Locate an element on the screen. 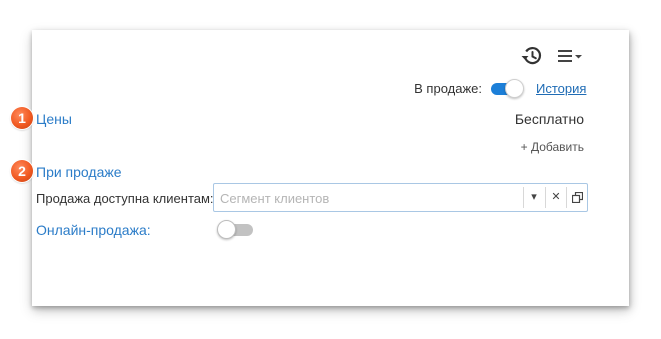  step-badge-1: 1 is located at coordinates (22, 118).